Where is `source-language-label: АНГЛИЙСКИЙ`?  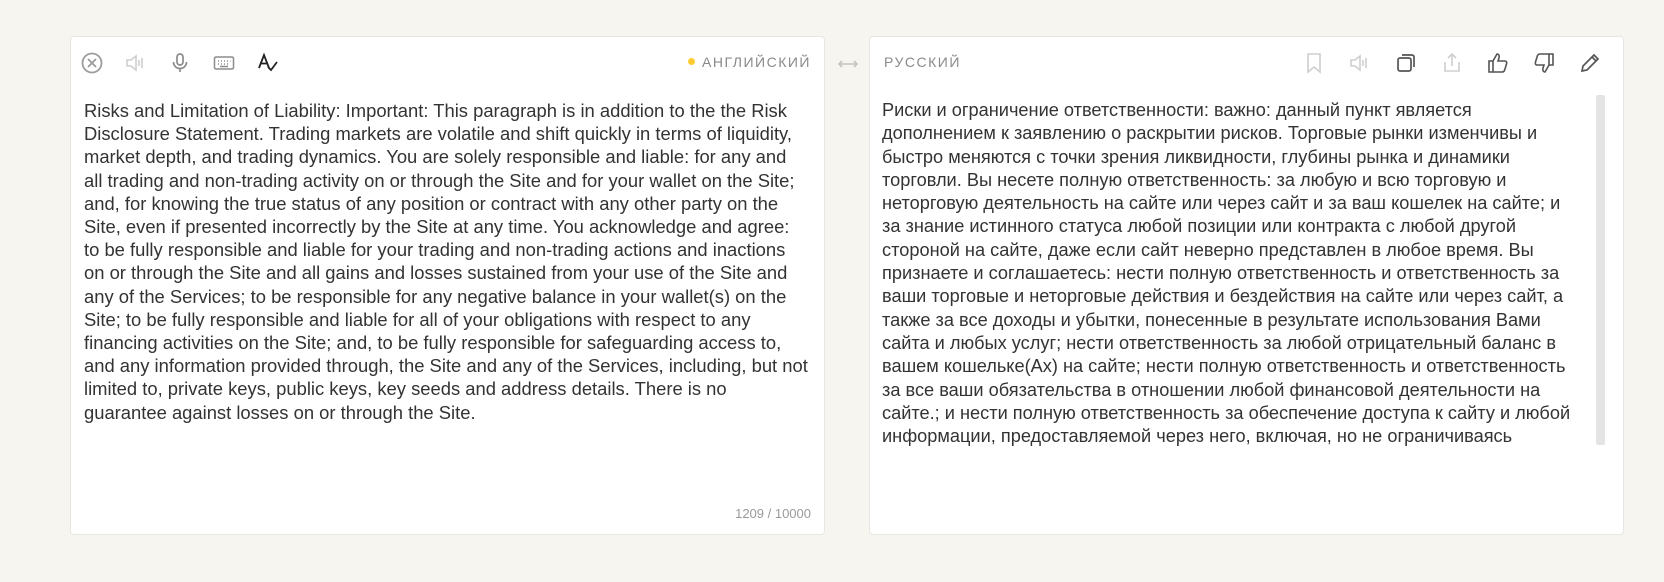 source-language-label: АНГЛИЙСКИЙ is located at coordinates (756, 62).